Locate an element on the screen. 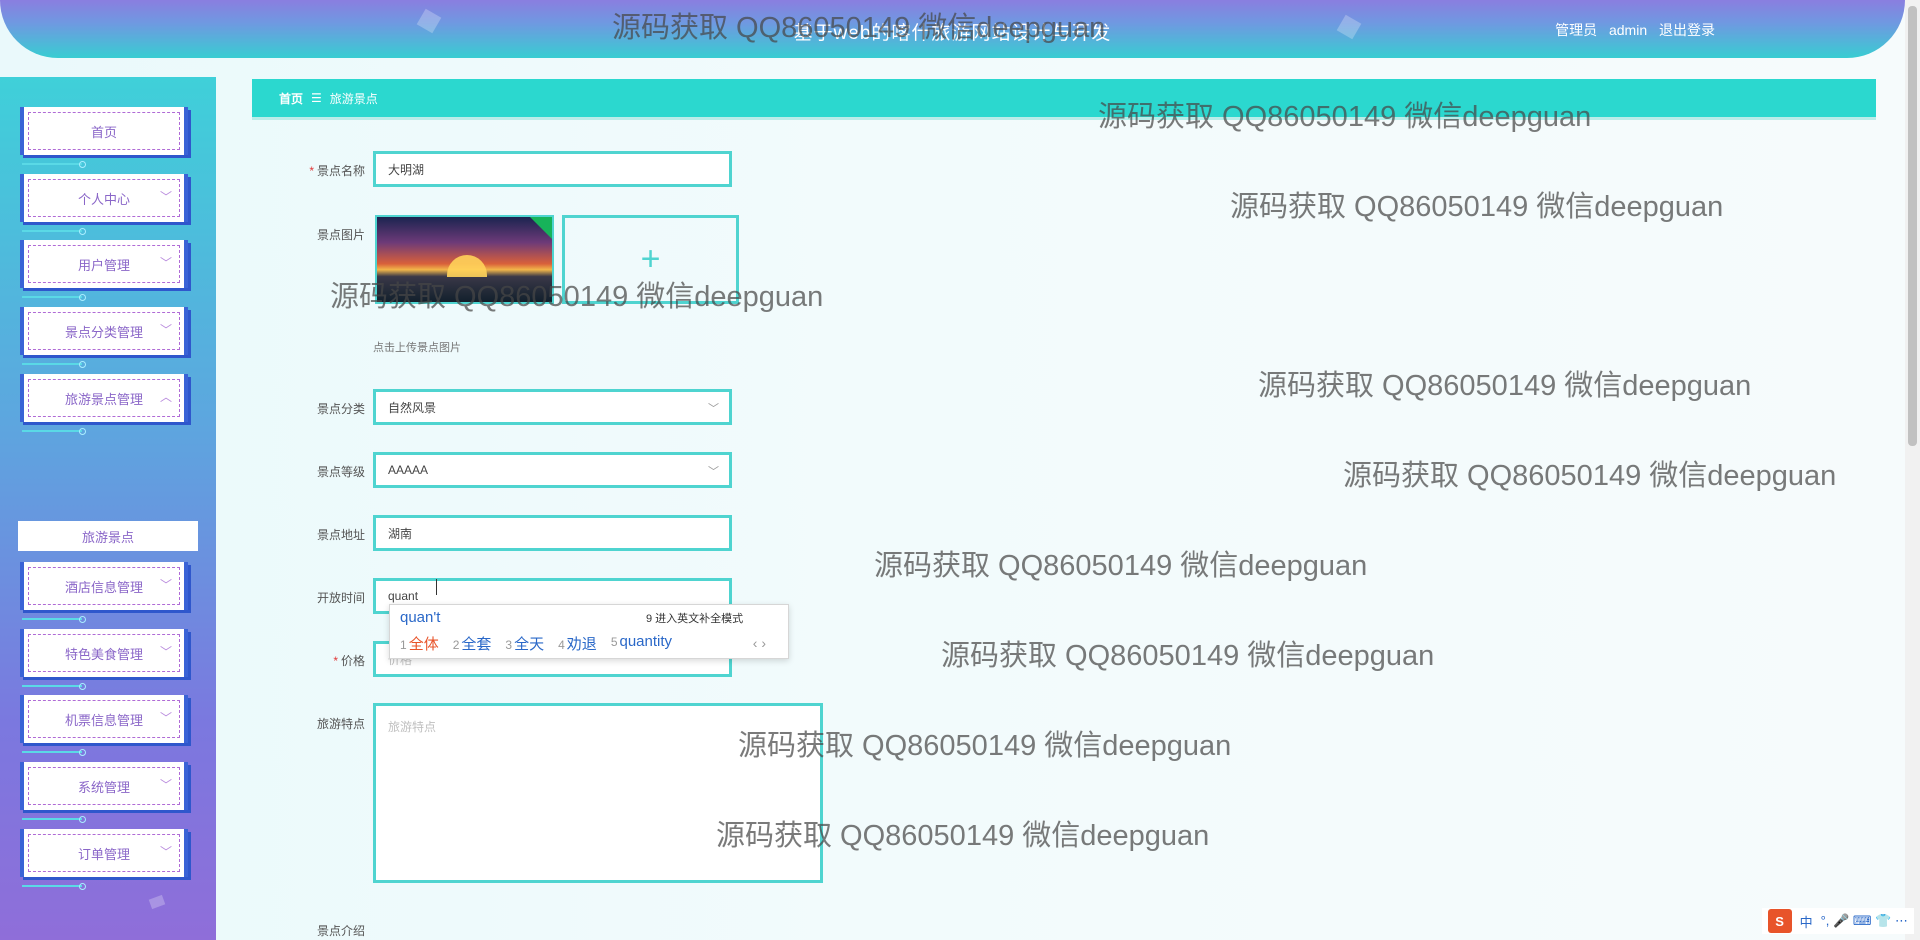 Image resolution: width=1920 pixels, height=940 pixels. sidebar-item-tickets: 机票信息管理 ﹀ is located at coordinates (104, 725).